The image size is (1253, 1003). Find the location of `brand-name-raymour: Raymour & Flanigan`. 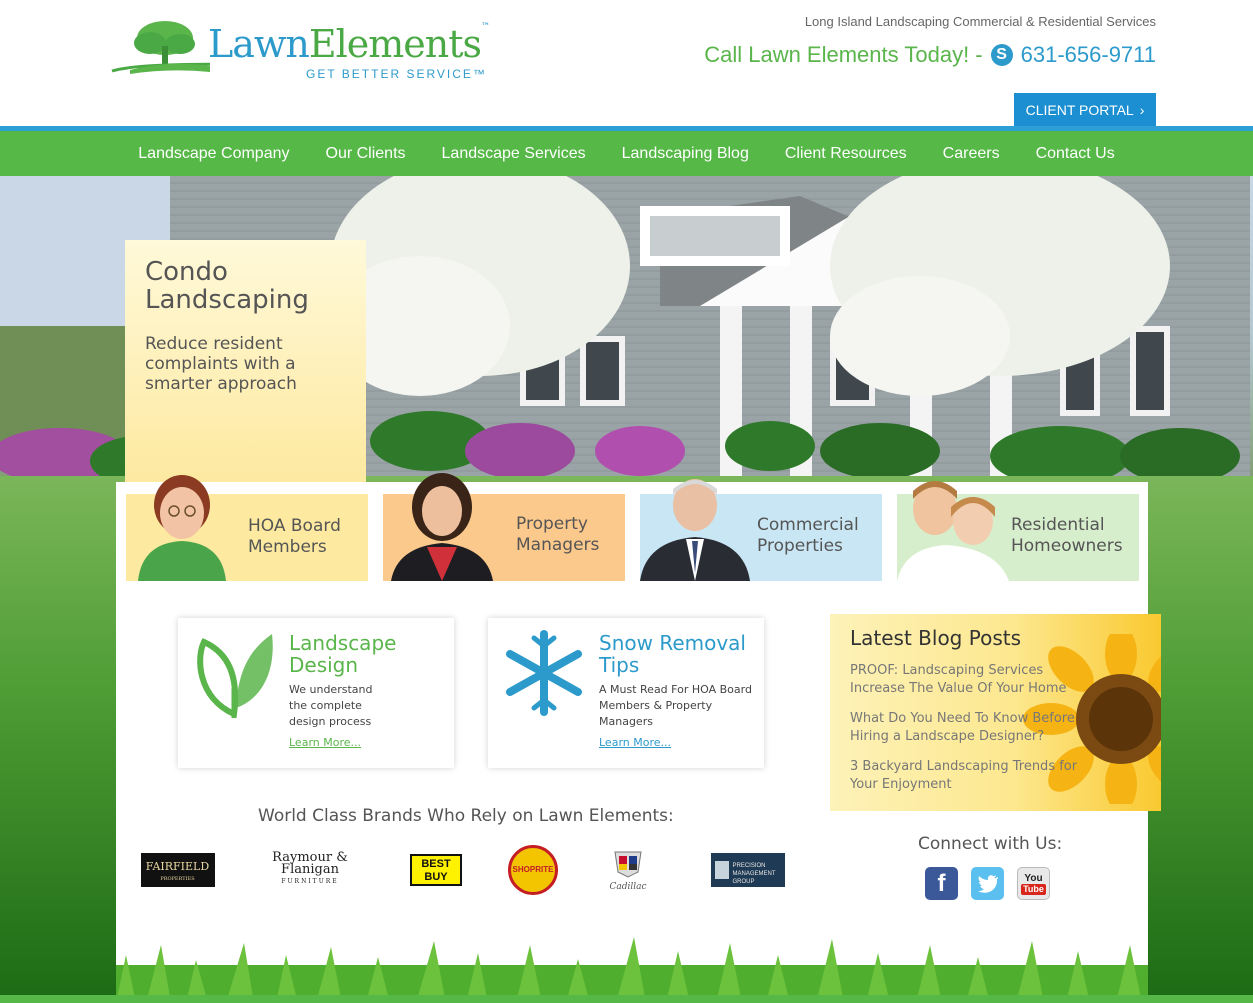

brand-name-raymour: Raymour & Flanigan is located at coordinates (310, 863).